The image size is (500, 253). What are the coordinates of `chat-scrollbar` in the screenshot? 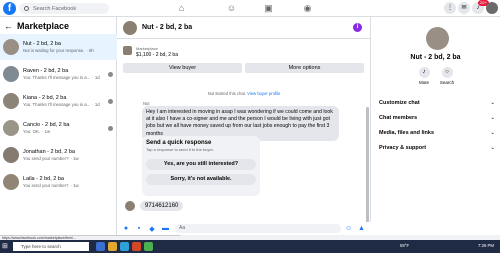 It's located at (367, 167).